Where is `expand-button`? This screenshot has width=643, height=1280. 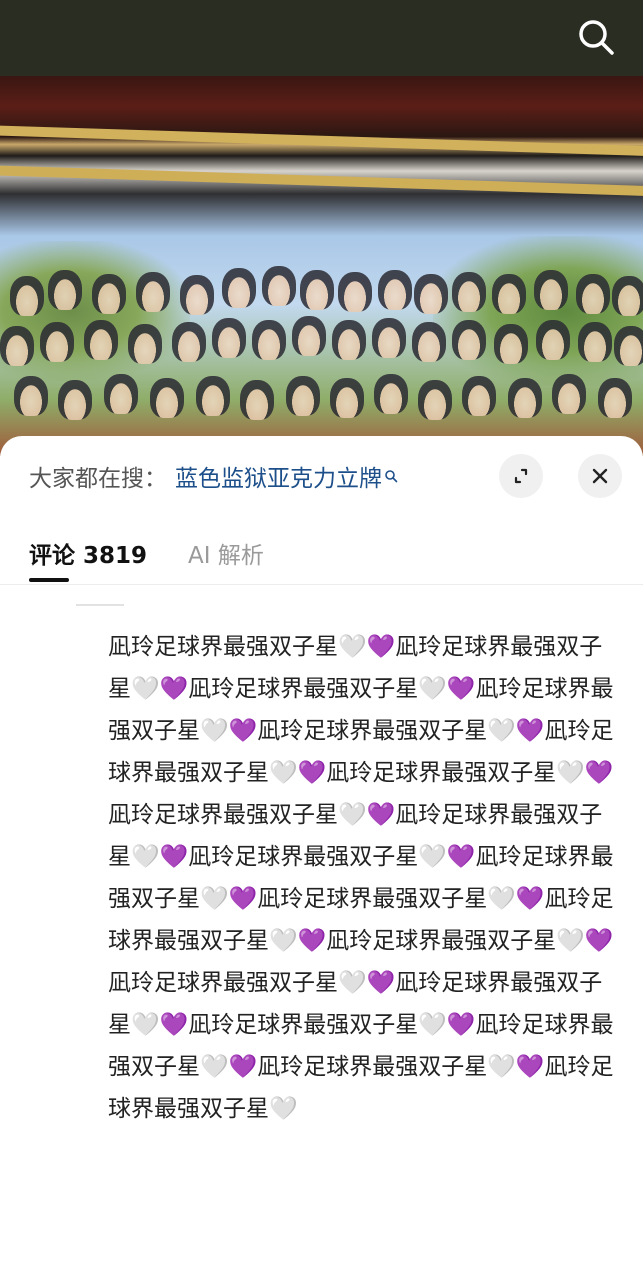 expand-button is located at coordinates (521, 476).